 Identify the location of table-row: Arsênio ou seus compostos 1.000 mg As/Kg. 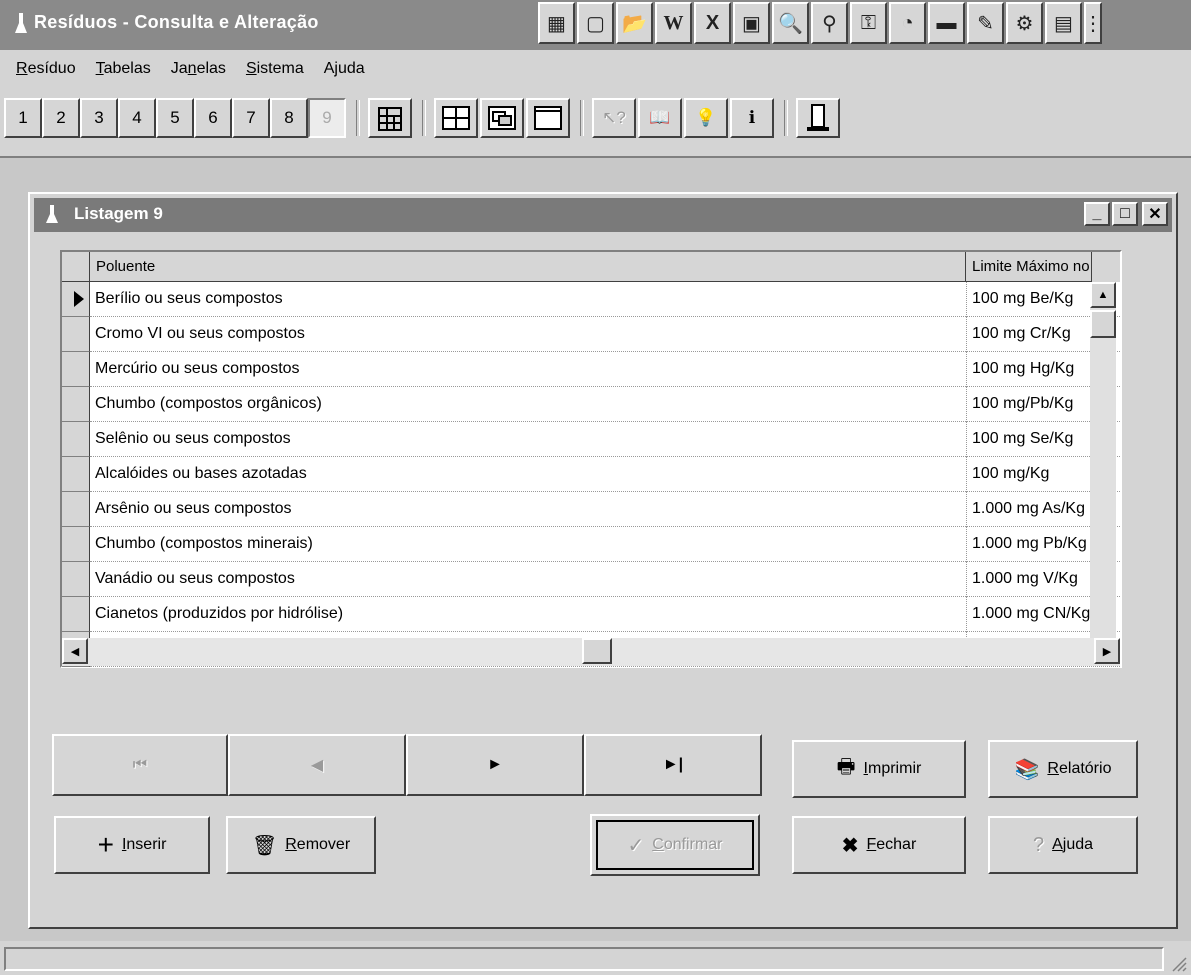
(605, 509).